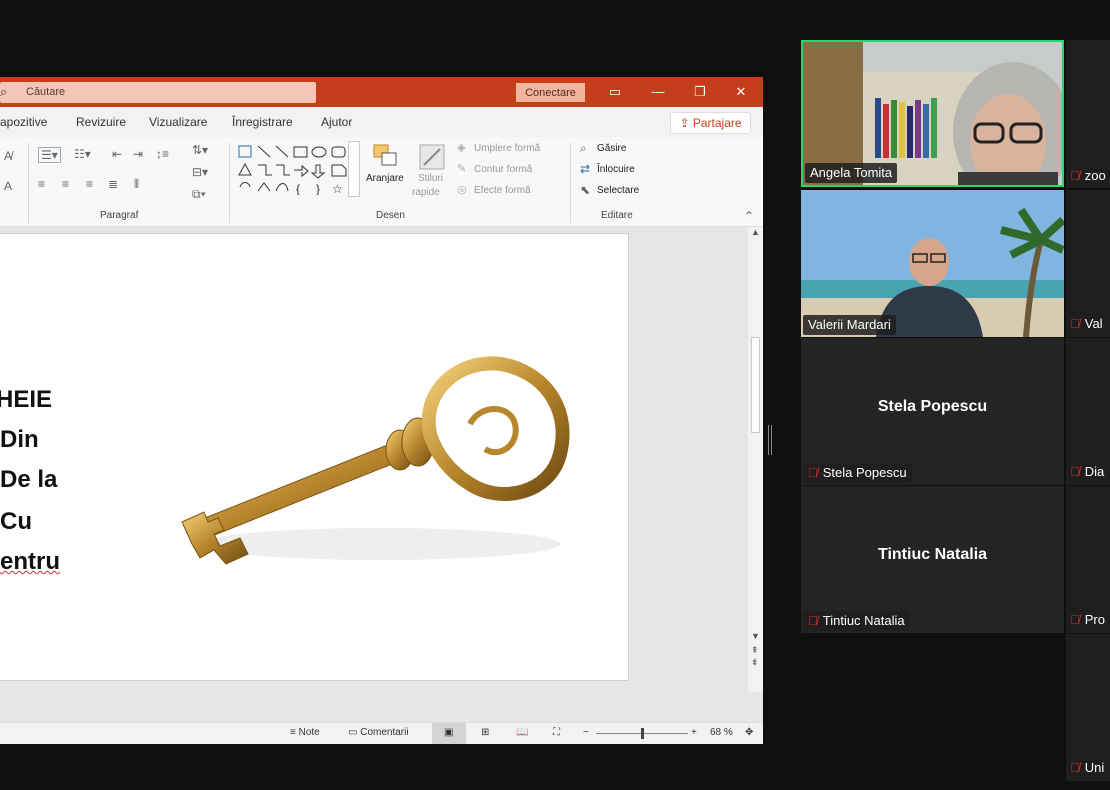 The height and width of the screenshot is (790, 1110). I want to click on align-left-icon: ≡, so click(41, 184).